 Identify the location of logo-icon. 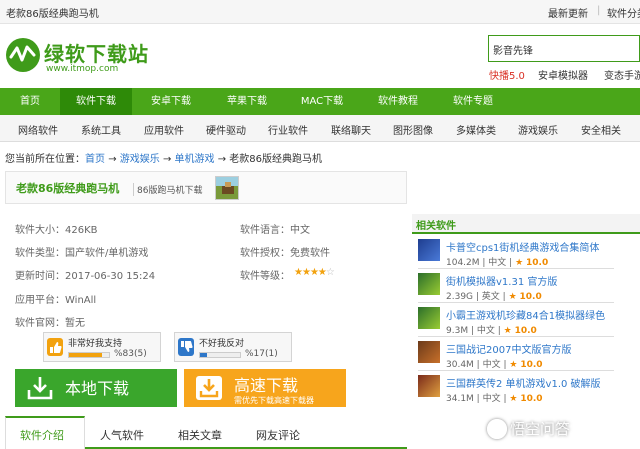
(23, 55).